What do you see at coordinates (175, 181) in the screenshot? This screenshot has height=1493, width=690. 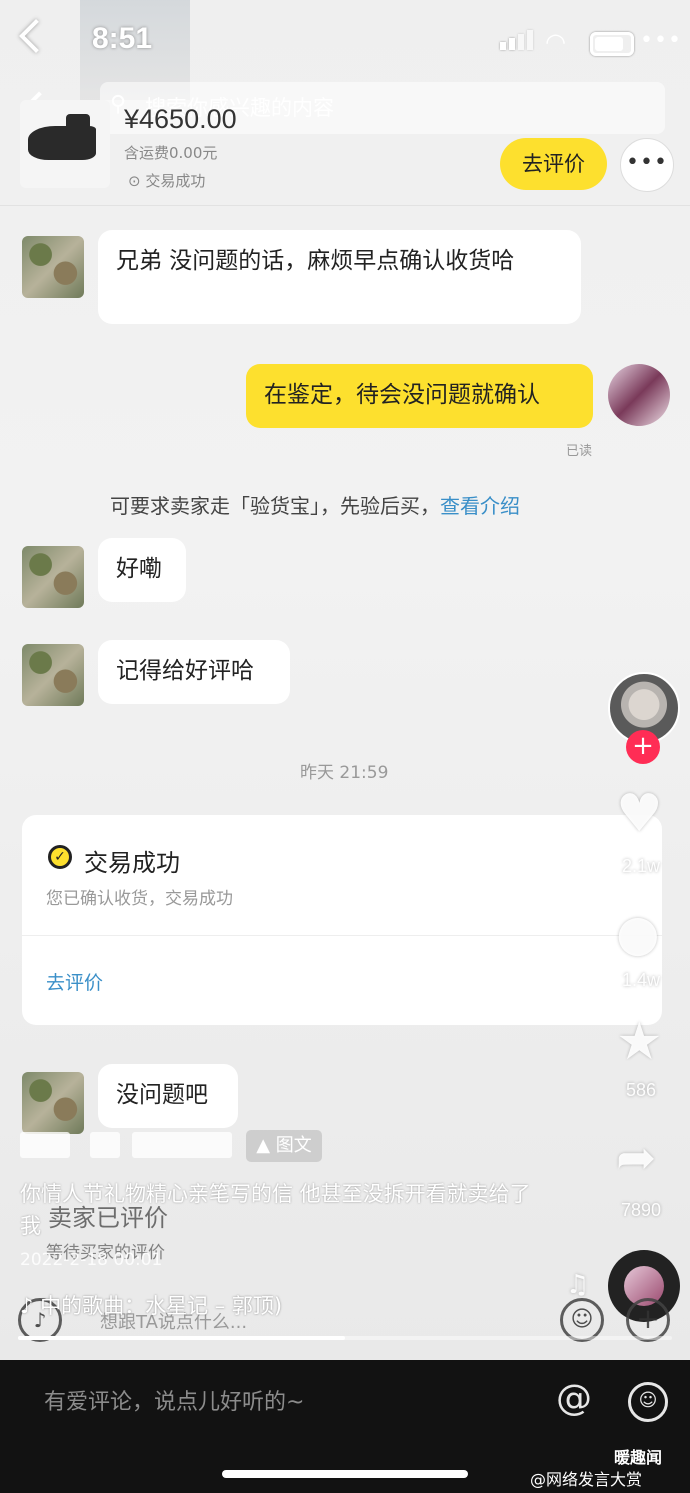 I see `deal-status-label: 交易成功` at bounding box center [175, 181].